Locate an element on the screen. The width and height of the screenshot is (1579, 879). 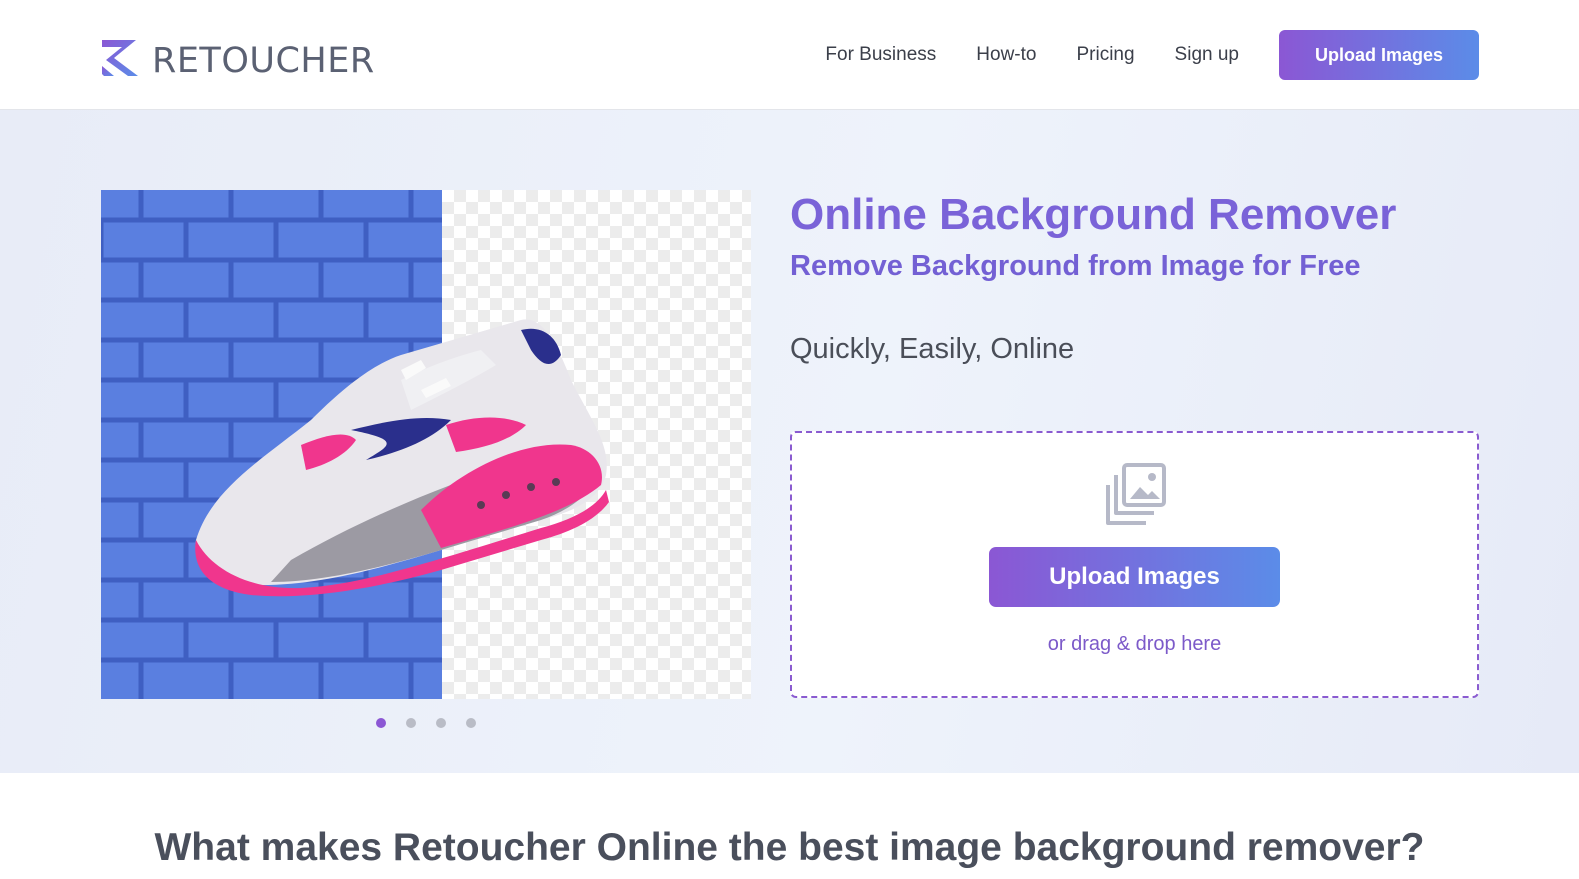
nav-link-pricing: Pricing is located at coordinates (1105, 55).